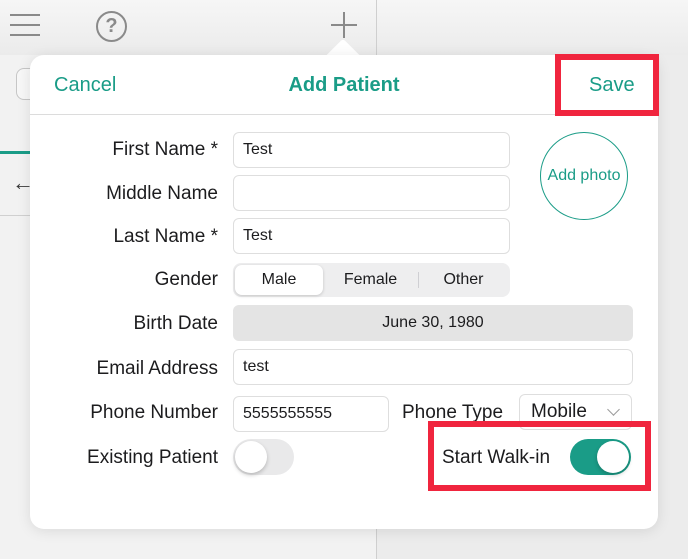 This screenshot has height=559, width=688. I want to click on phone-type-value: Mobile, so click(559, 411).